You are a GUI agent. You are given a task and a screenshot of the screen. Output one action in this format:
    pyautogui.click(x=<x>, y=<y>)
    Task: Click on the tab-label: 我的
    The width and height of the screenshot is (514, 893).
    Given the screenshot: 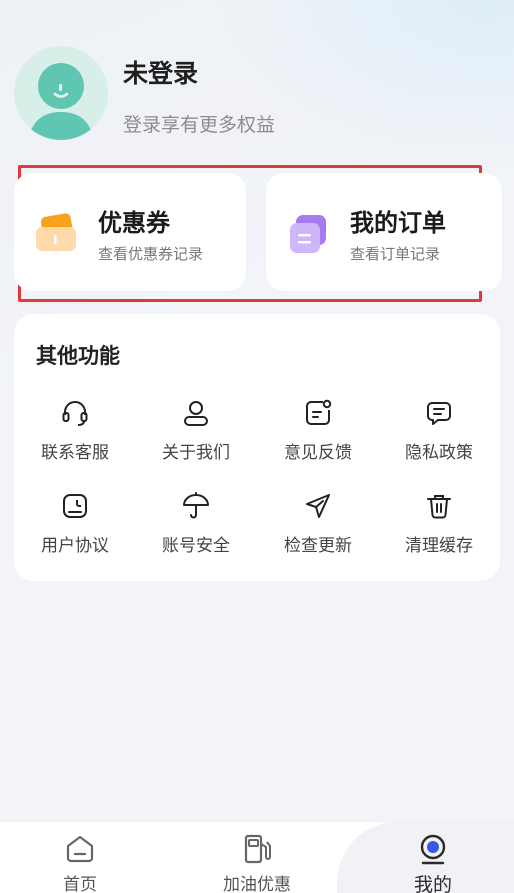 What is the action you would take?
    pyautogui.click(x=432, y=883)
    